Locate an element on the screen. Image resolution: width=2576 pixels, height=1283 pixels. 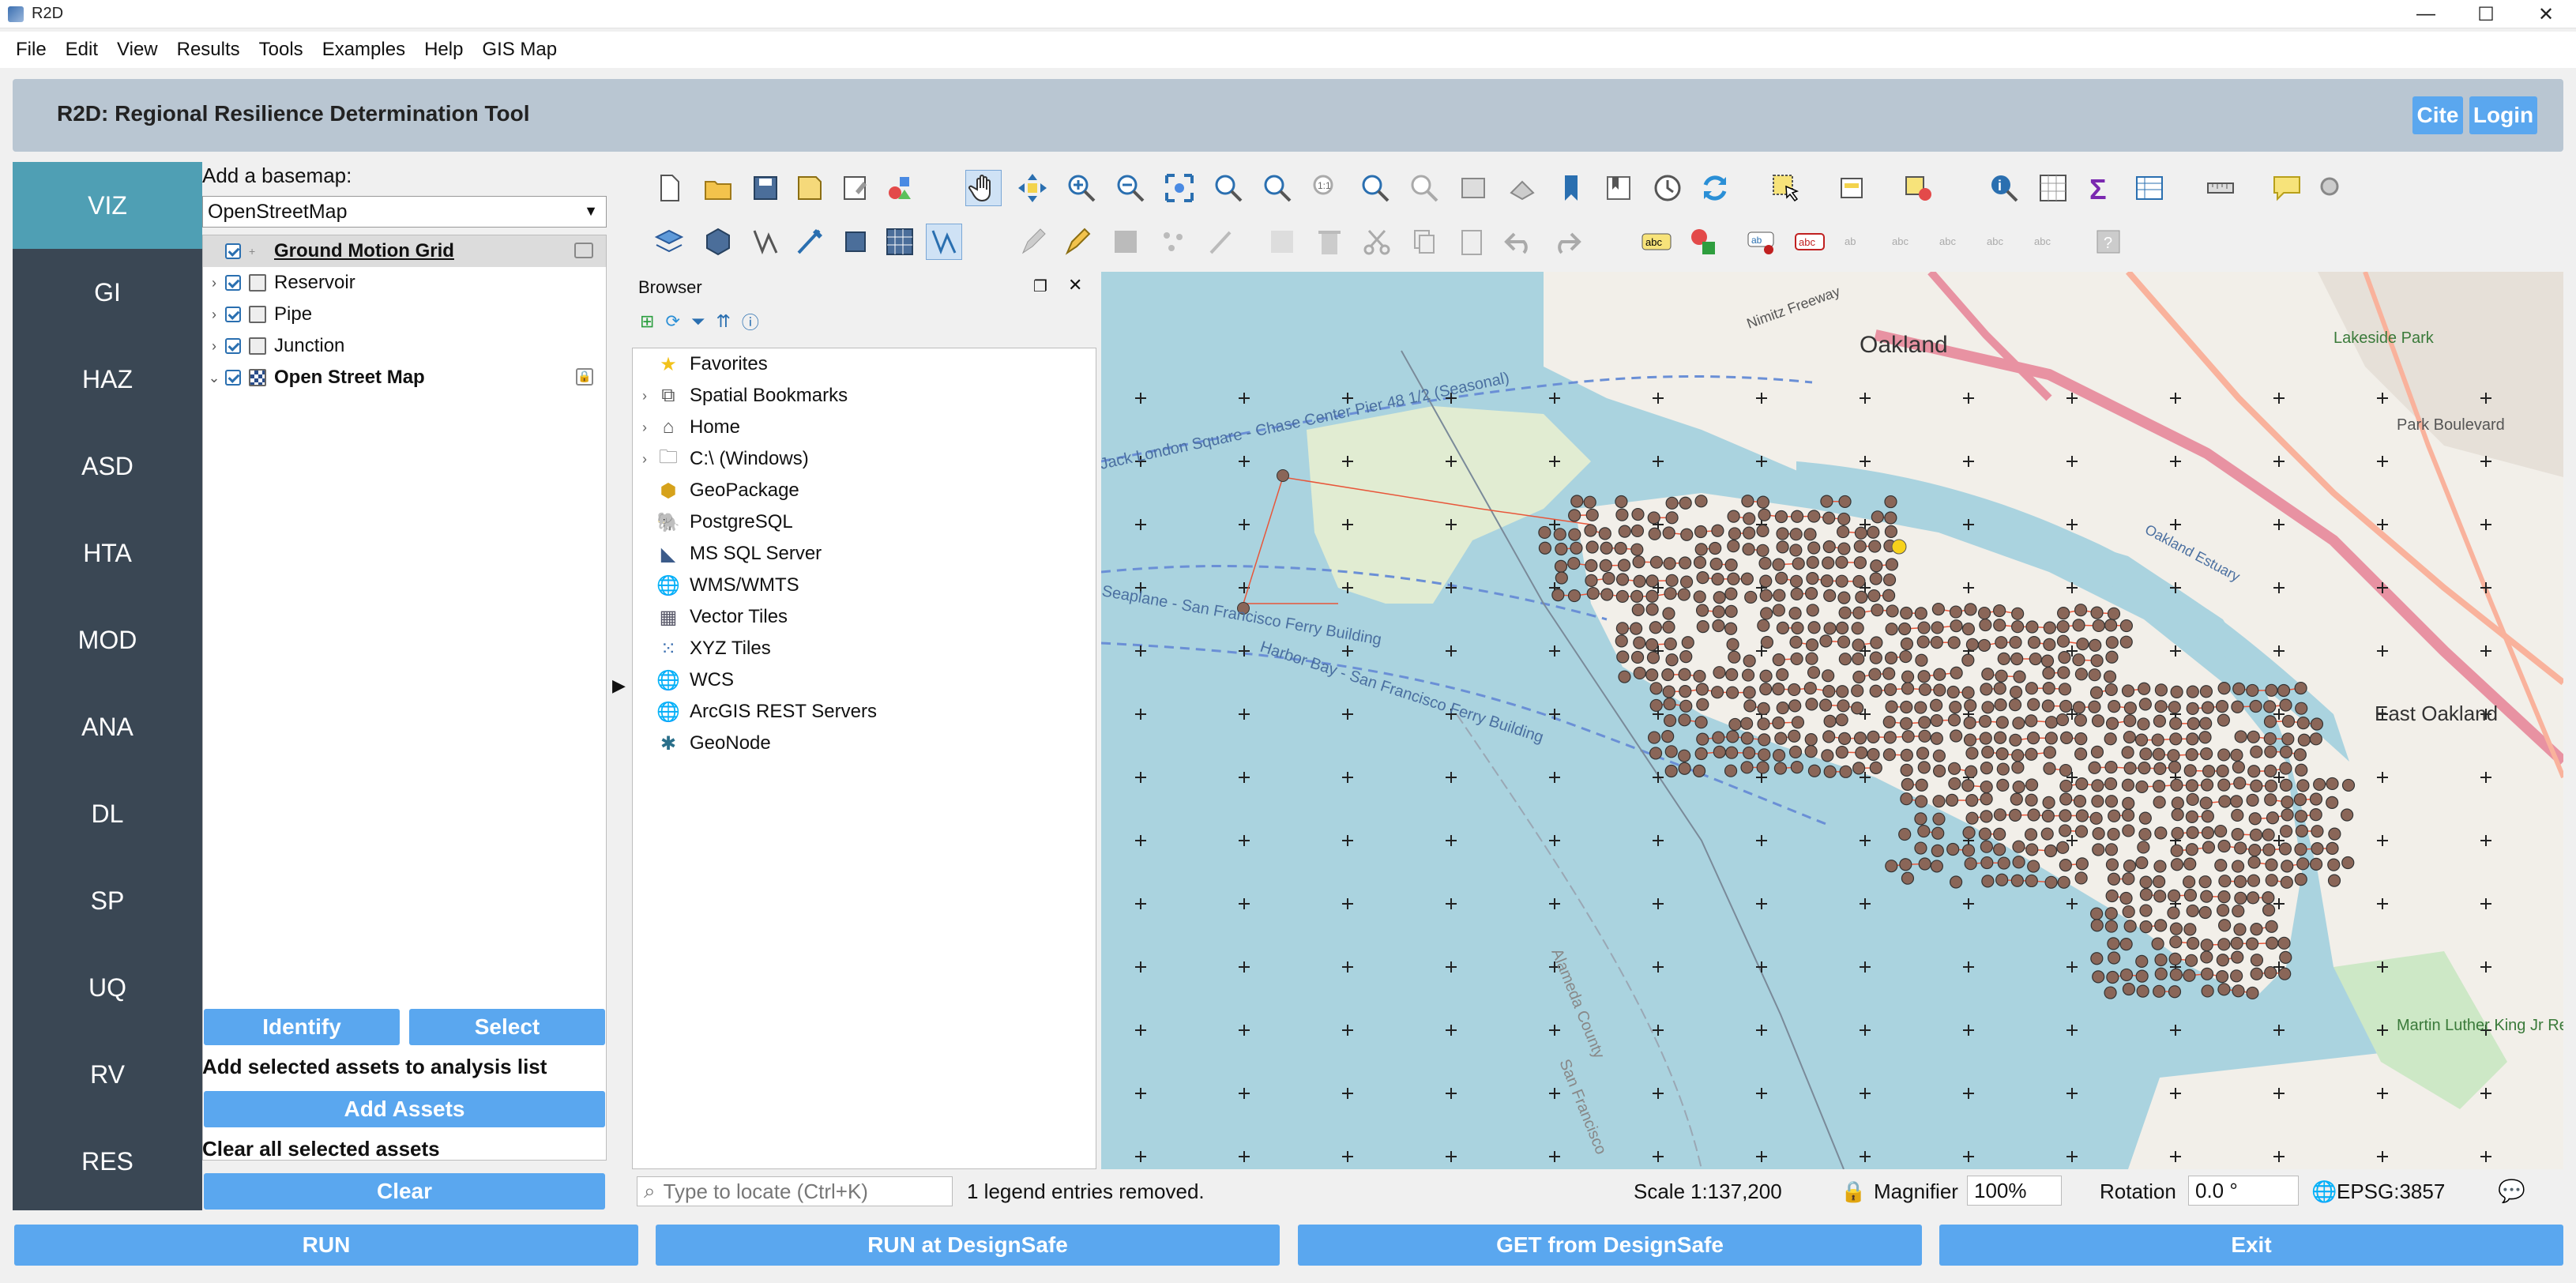
rotate-label-icon: abc is located at coordinates (1952, 242).